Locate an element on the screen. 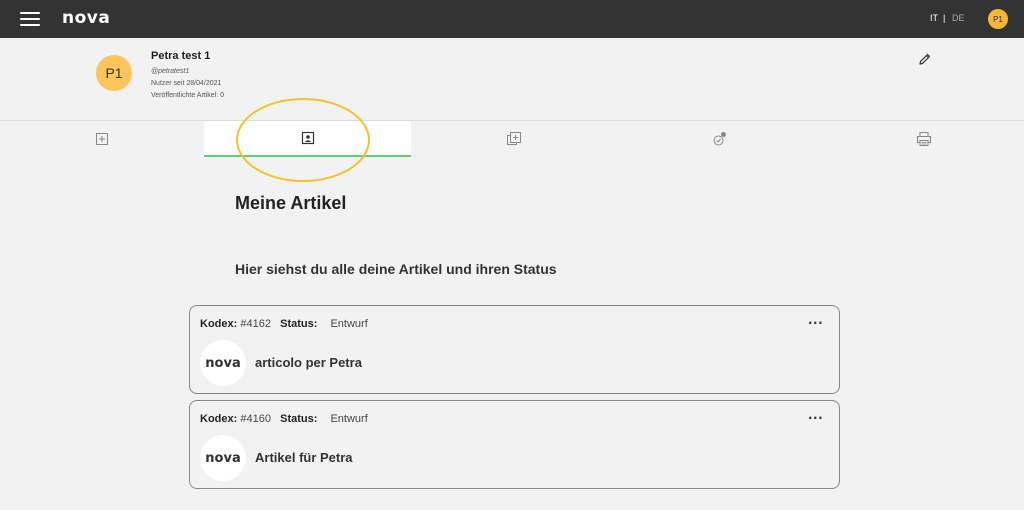  tab-badges is located at coordinates (720, 139).